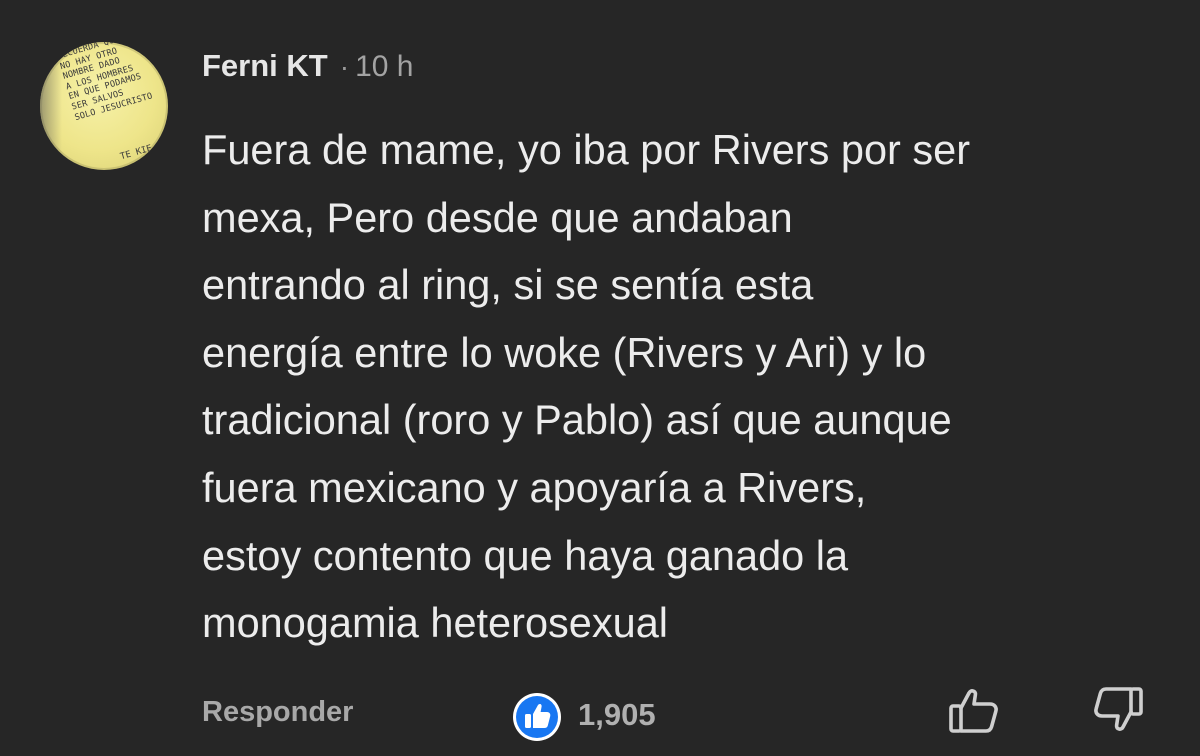  Describe the element at coordinates (974, 710) in the screenshot. I see `thumbs-up-outline-icon` at that location.